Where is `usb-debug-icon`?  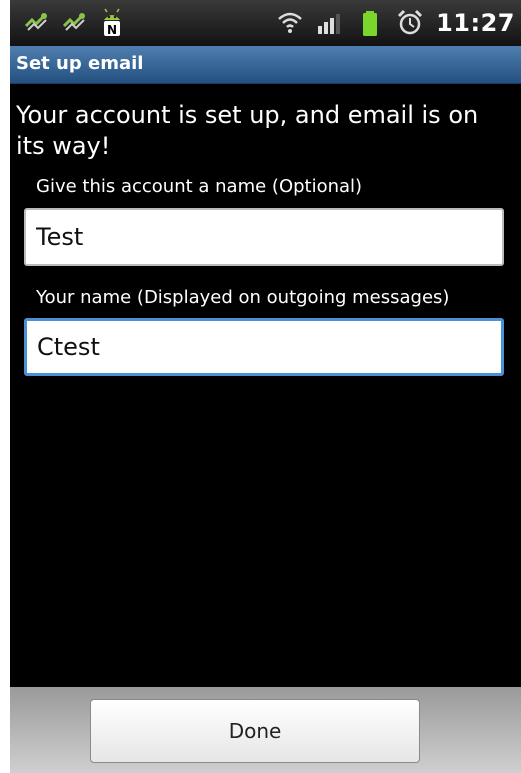
usb-debug-icon is located at coordinates (35, 22).